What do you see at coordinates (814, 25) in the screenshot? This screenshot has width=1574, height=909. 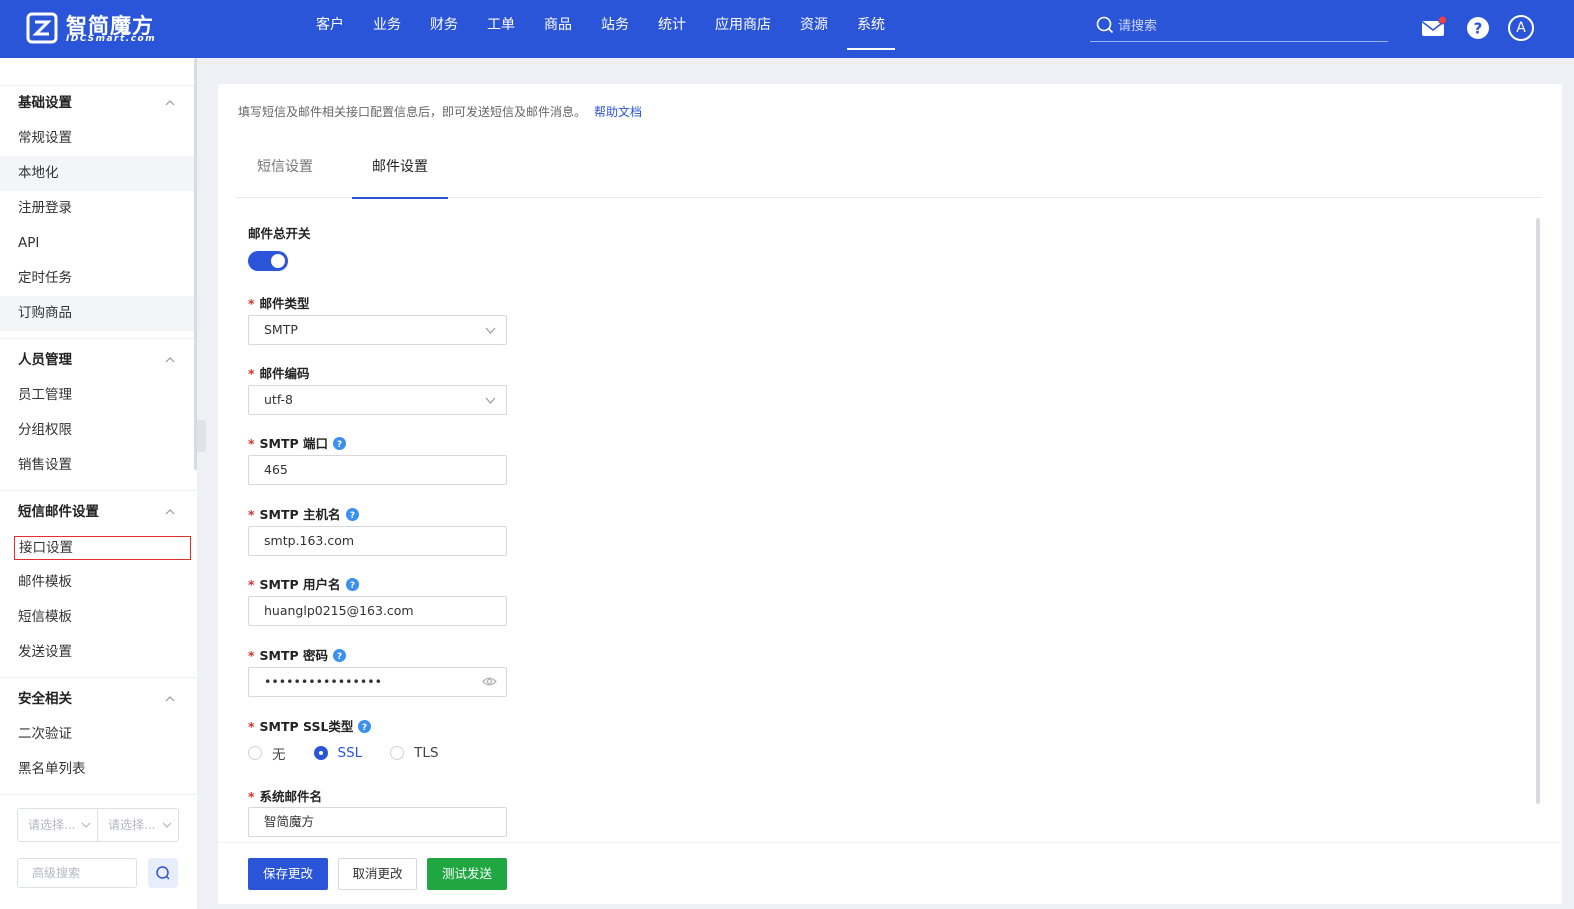 I see `nav-item: 资源` at bounding box center [814, 25].